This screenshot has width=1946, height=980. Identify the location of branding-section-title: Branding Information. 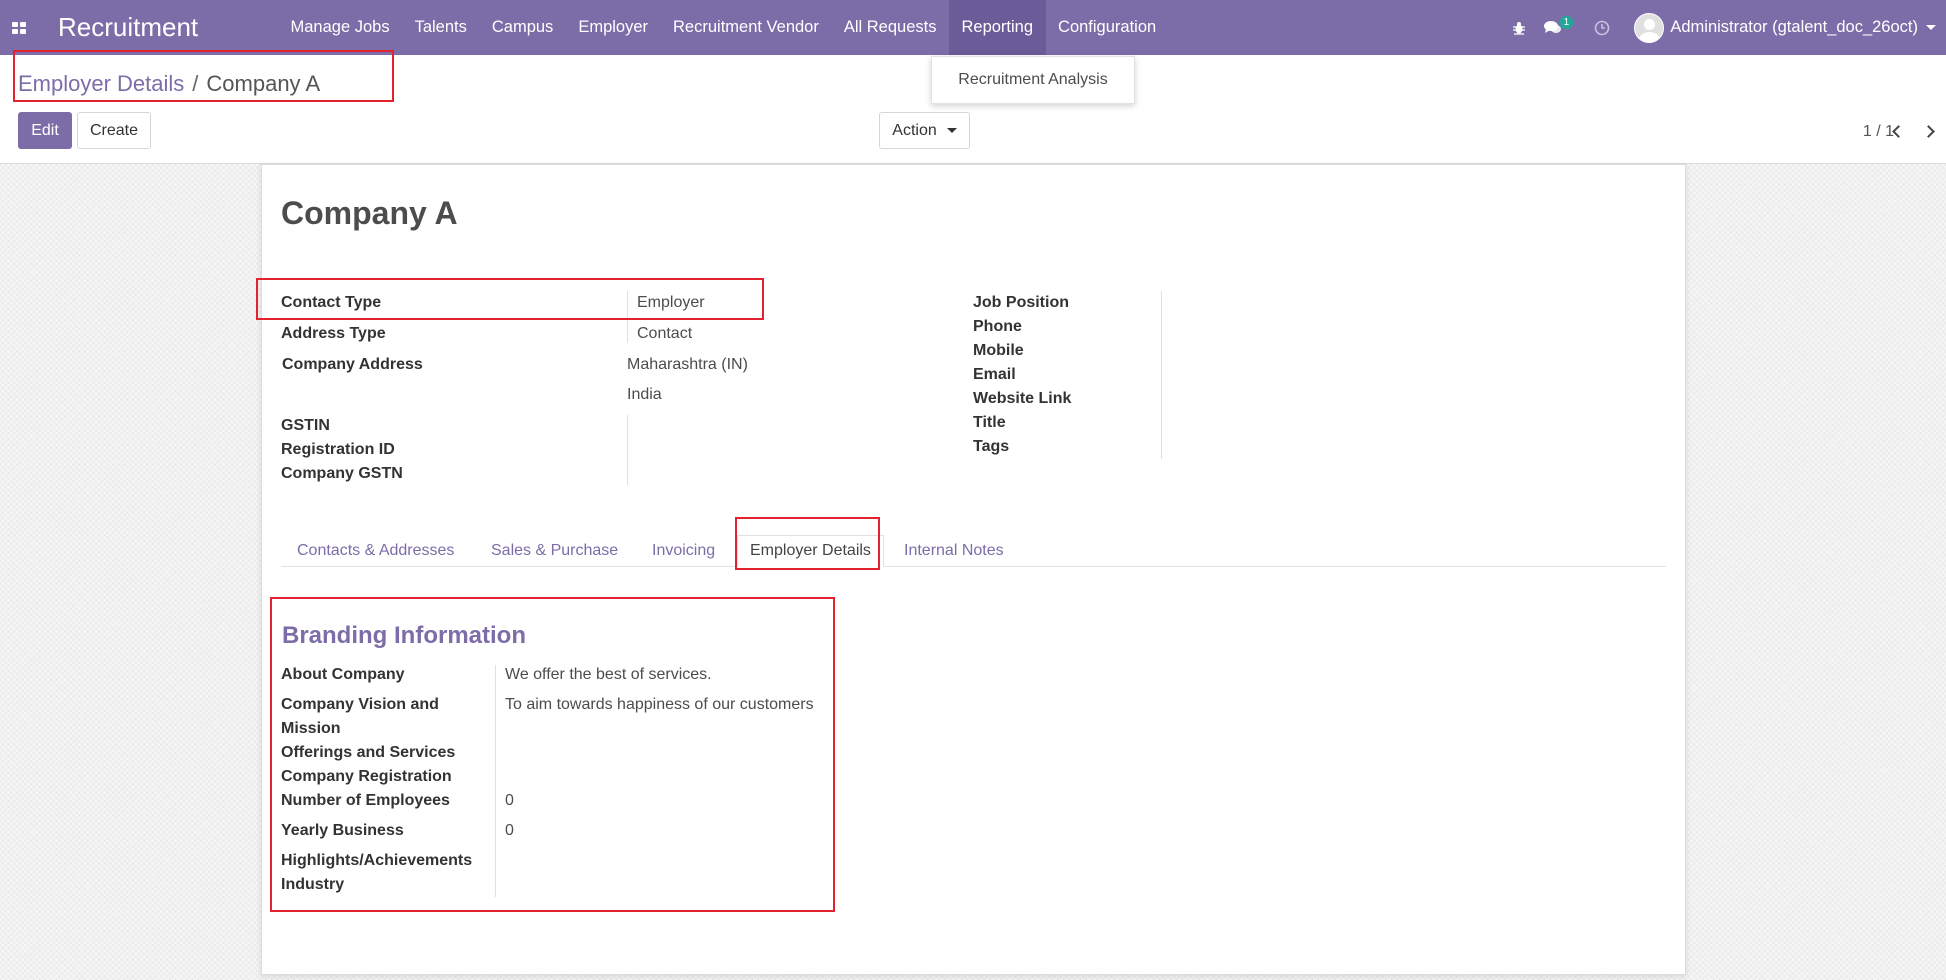
(404, 635).